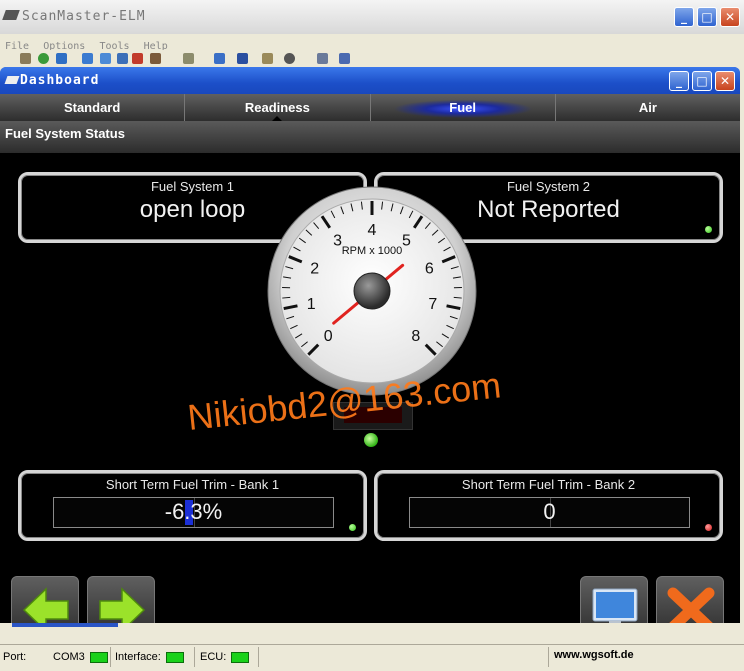  Describe the element at coordinates (267, 58) in the screenshot. I see `toolbar-print-icon` at that location.